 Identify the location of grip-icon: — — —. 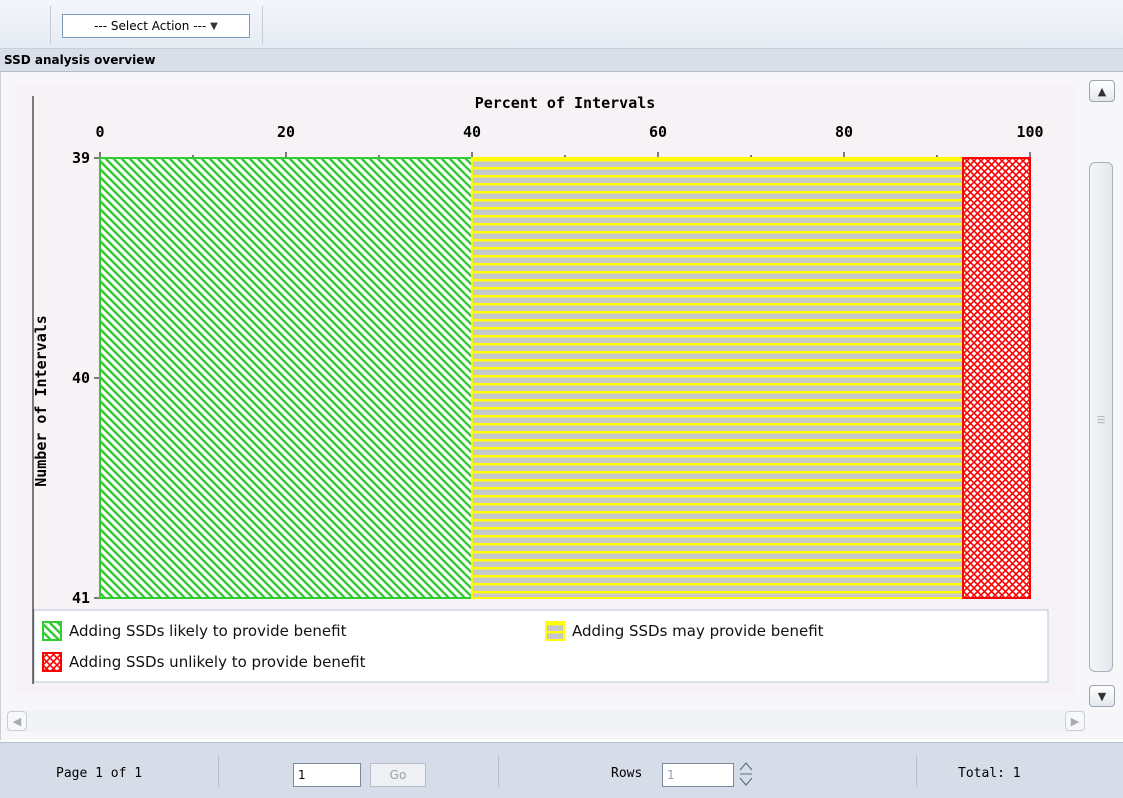
(1101, 419).